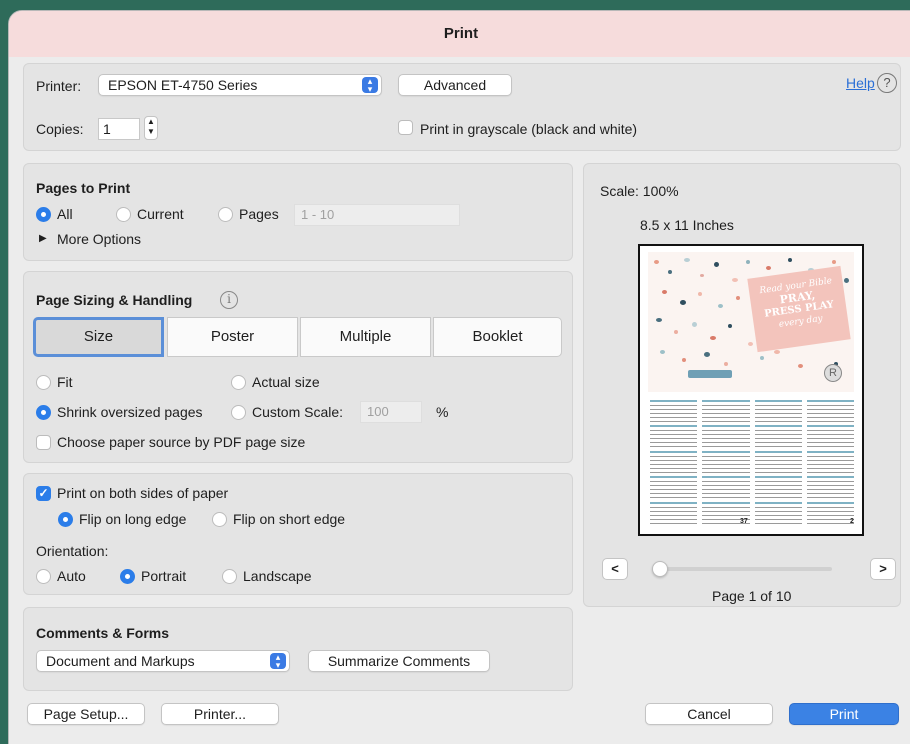 This screenshot has height=744, width=910. What do you see at coordinates (377, 215) in the screenshot?
I see `page-range-field: 1 - 10` at bounding box center [377, 215].